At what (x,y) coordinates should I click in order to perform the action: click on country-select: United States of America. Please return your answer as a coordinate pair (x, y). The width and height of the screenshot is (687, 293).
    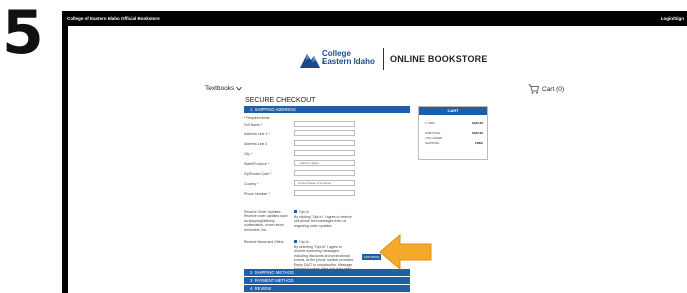
    Looking at the image, I should click on (324, 183).